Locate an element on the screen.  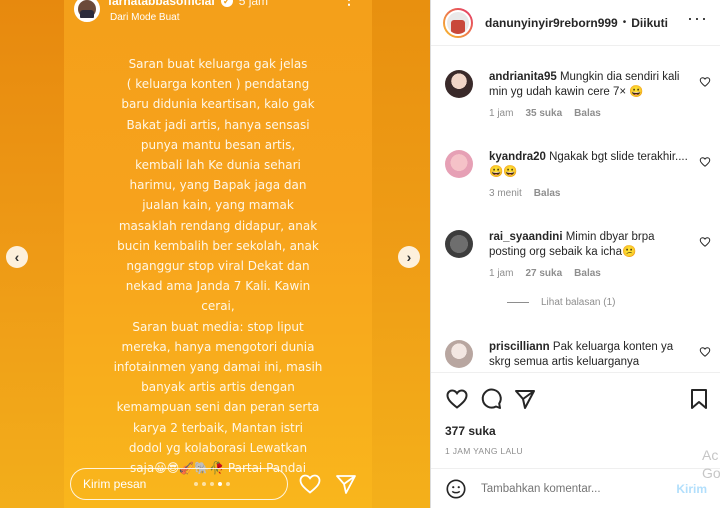
comment-username: priscilliann is located at coordinates (519, 347).